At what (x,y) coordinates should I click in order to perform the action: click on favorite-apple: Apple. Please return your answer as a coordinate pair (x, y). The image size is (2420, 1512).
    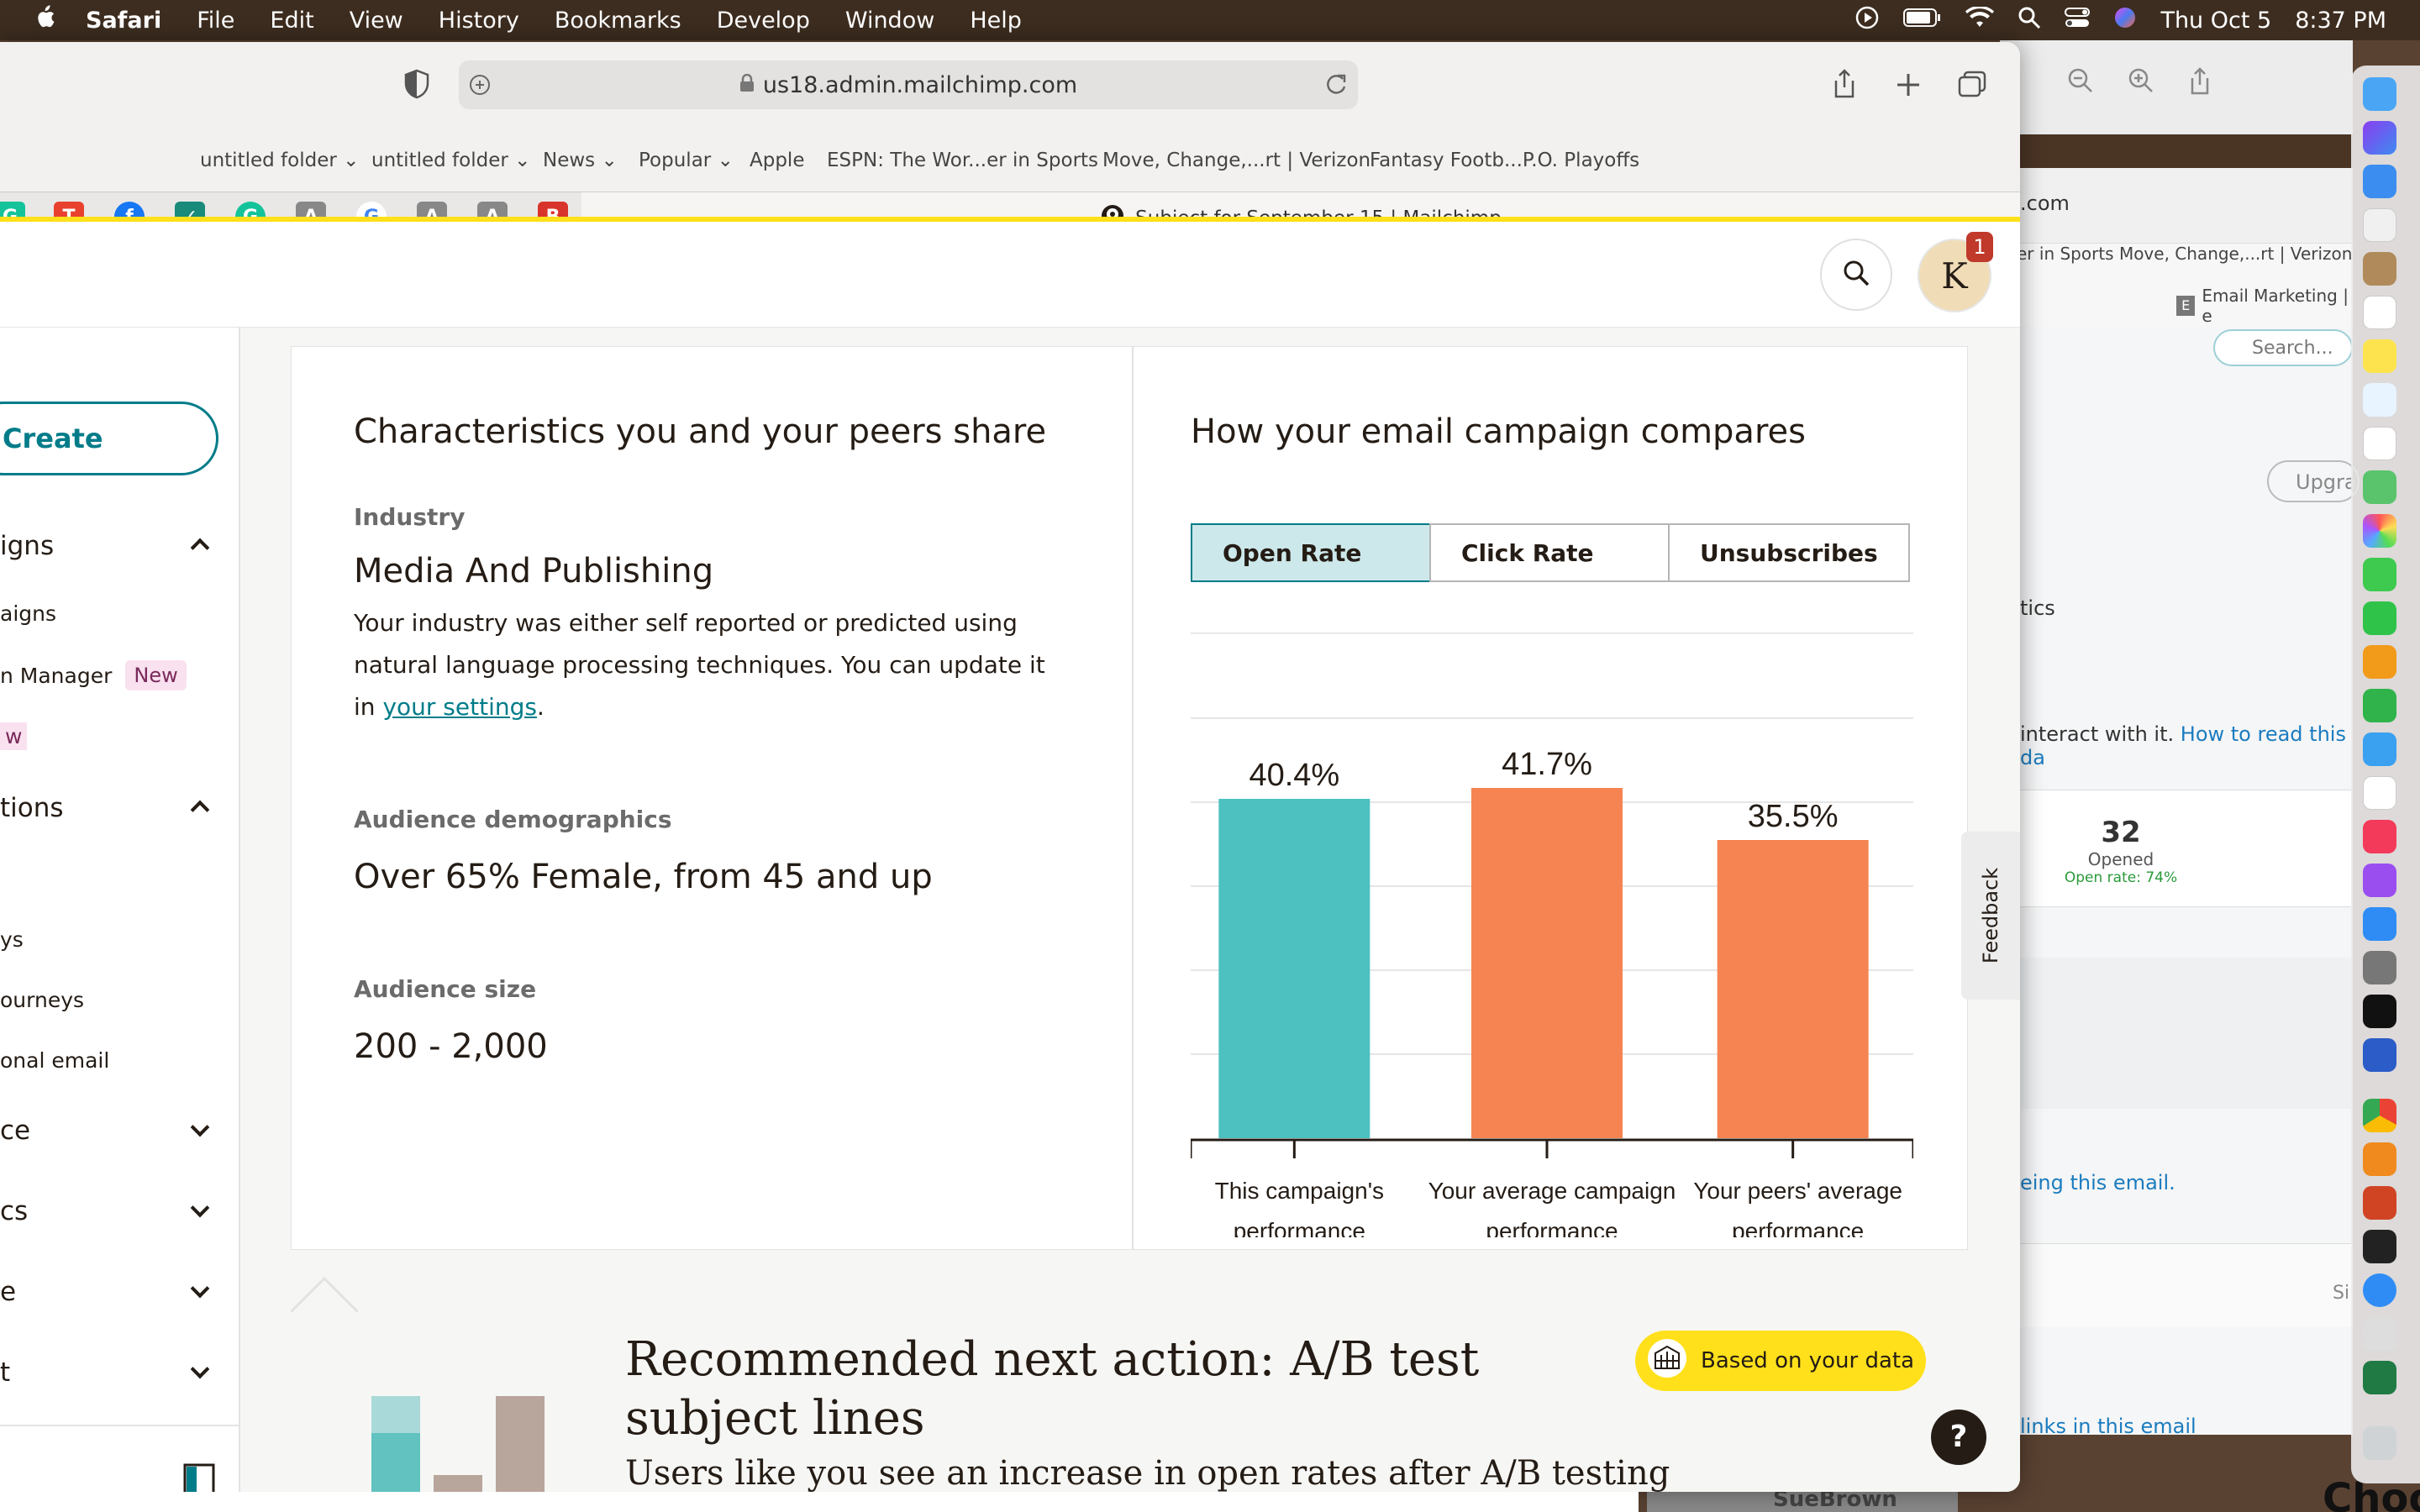
    Looking at the image, I should click on (777, 160).